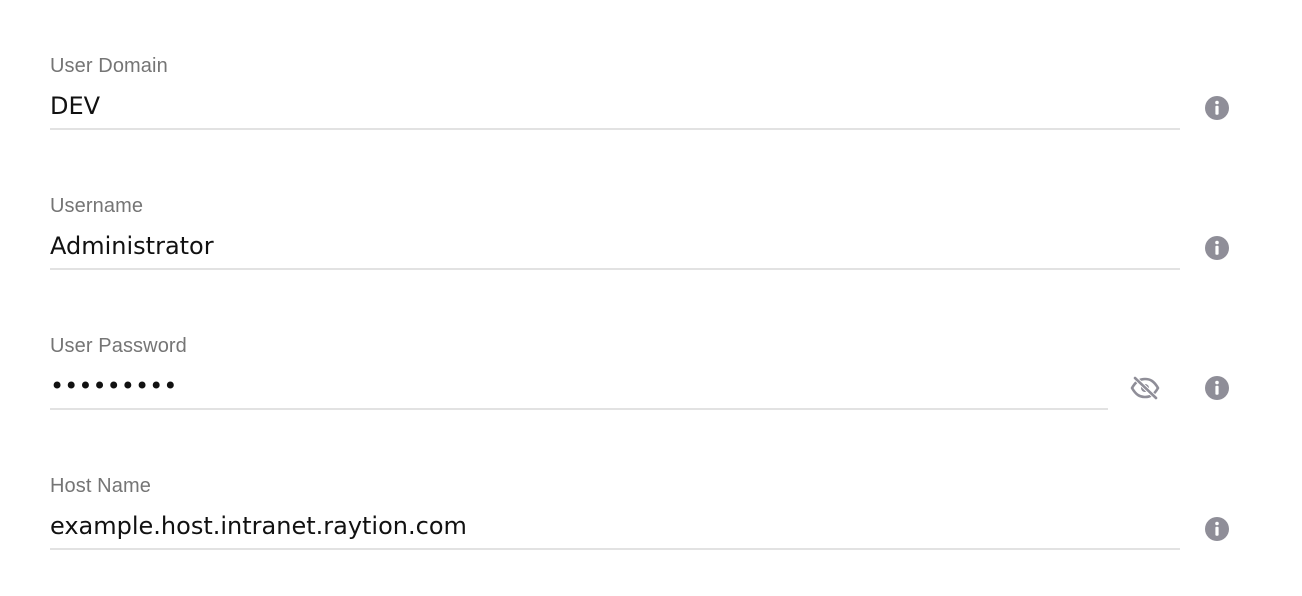  Describe the element at coordinates (615, 129) in the screenshot. I see `user-domain-underline` at that location.